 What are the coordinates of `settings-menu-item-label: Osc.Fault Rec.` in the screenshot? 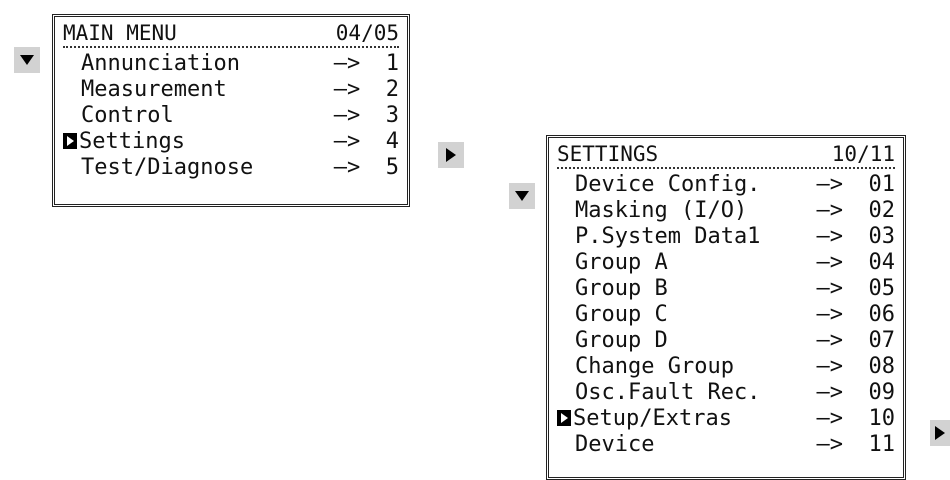 It's located at (668, 392).